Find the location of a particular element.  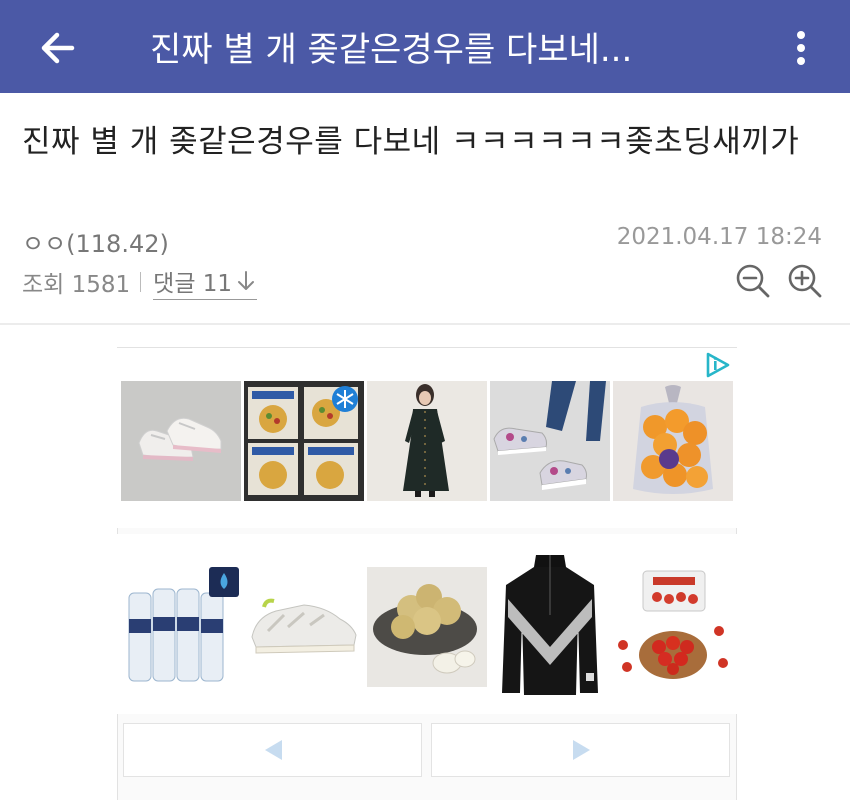

view-count: 조회 1581 is located at coordinates (76, 285).